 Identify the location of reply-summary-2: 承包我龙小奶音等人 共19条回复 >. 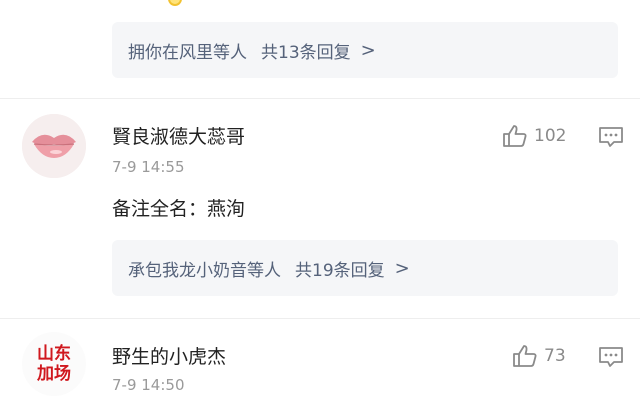
(365, 268).